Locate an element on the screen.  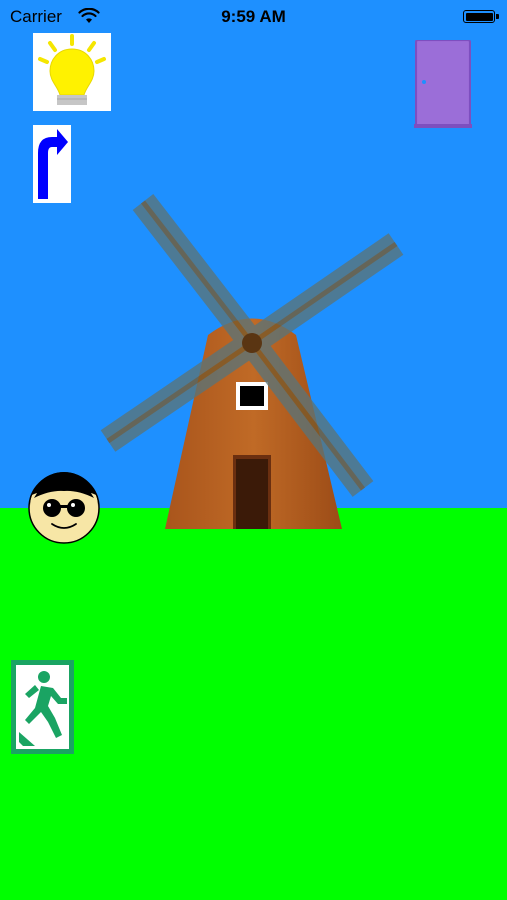
status-bar: Carrier 9:59 AM is located at coordinates (253, 17).